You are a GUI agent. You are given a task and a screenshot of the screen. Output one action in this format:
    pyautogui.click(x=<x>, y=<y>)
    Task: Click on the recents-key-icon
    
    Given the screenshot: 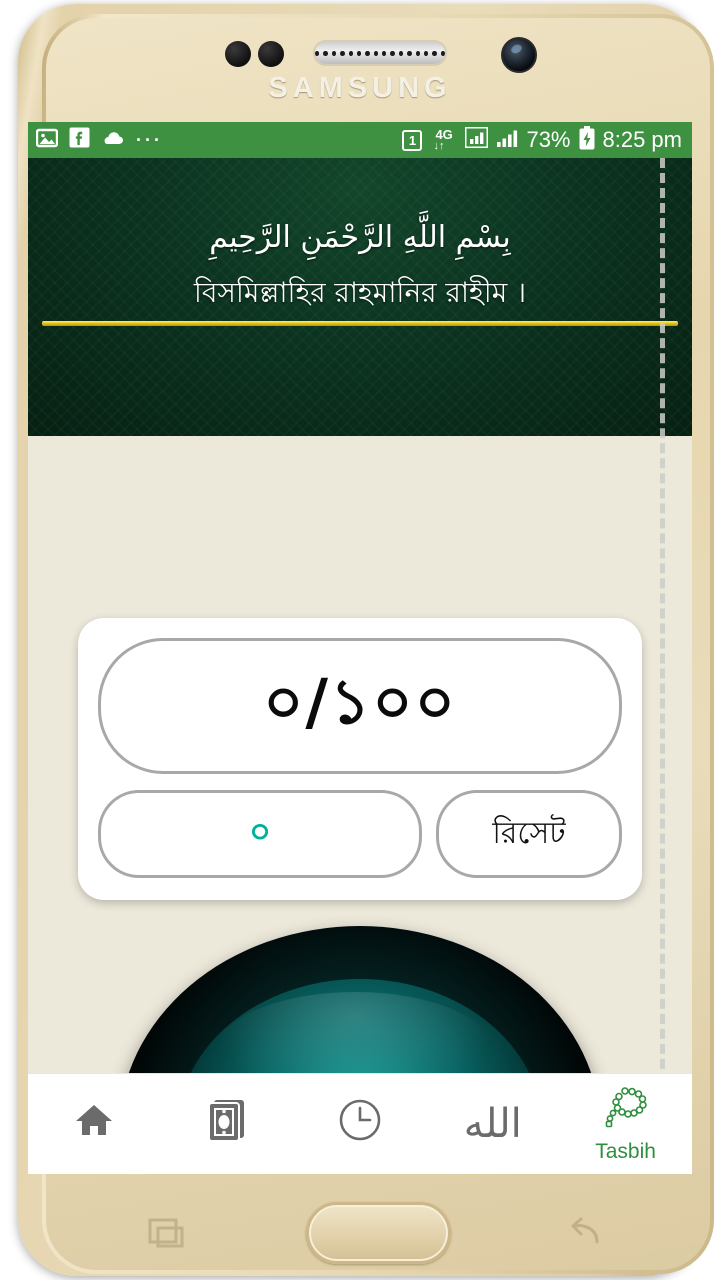 What is the action you would take?
    pyautogui.click(x=167, y=1233)
    